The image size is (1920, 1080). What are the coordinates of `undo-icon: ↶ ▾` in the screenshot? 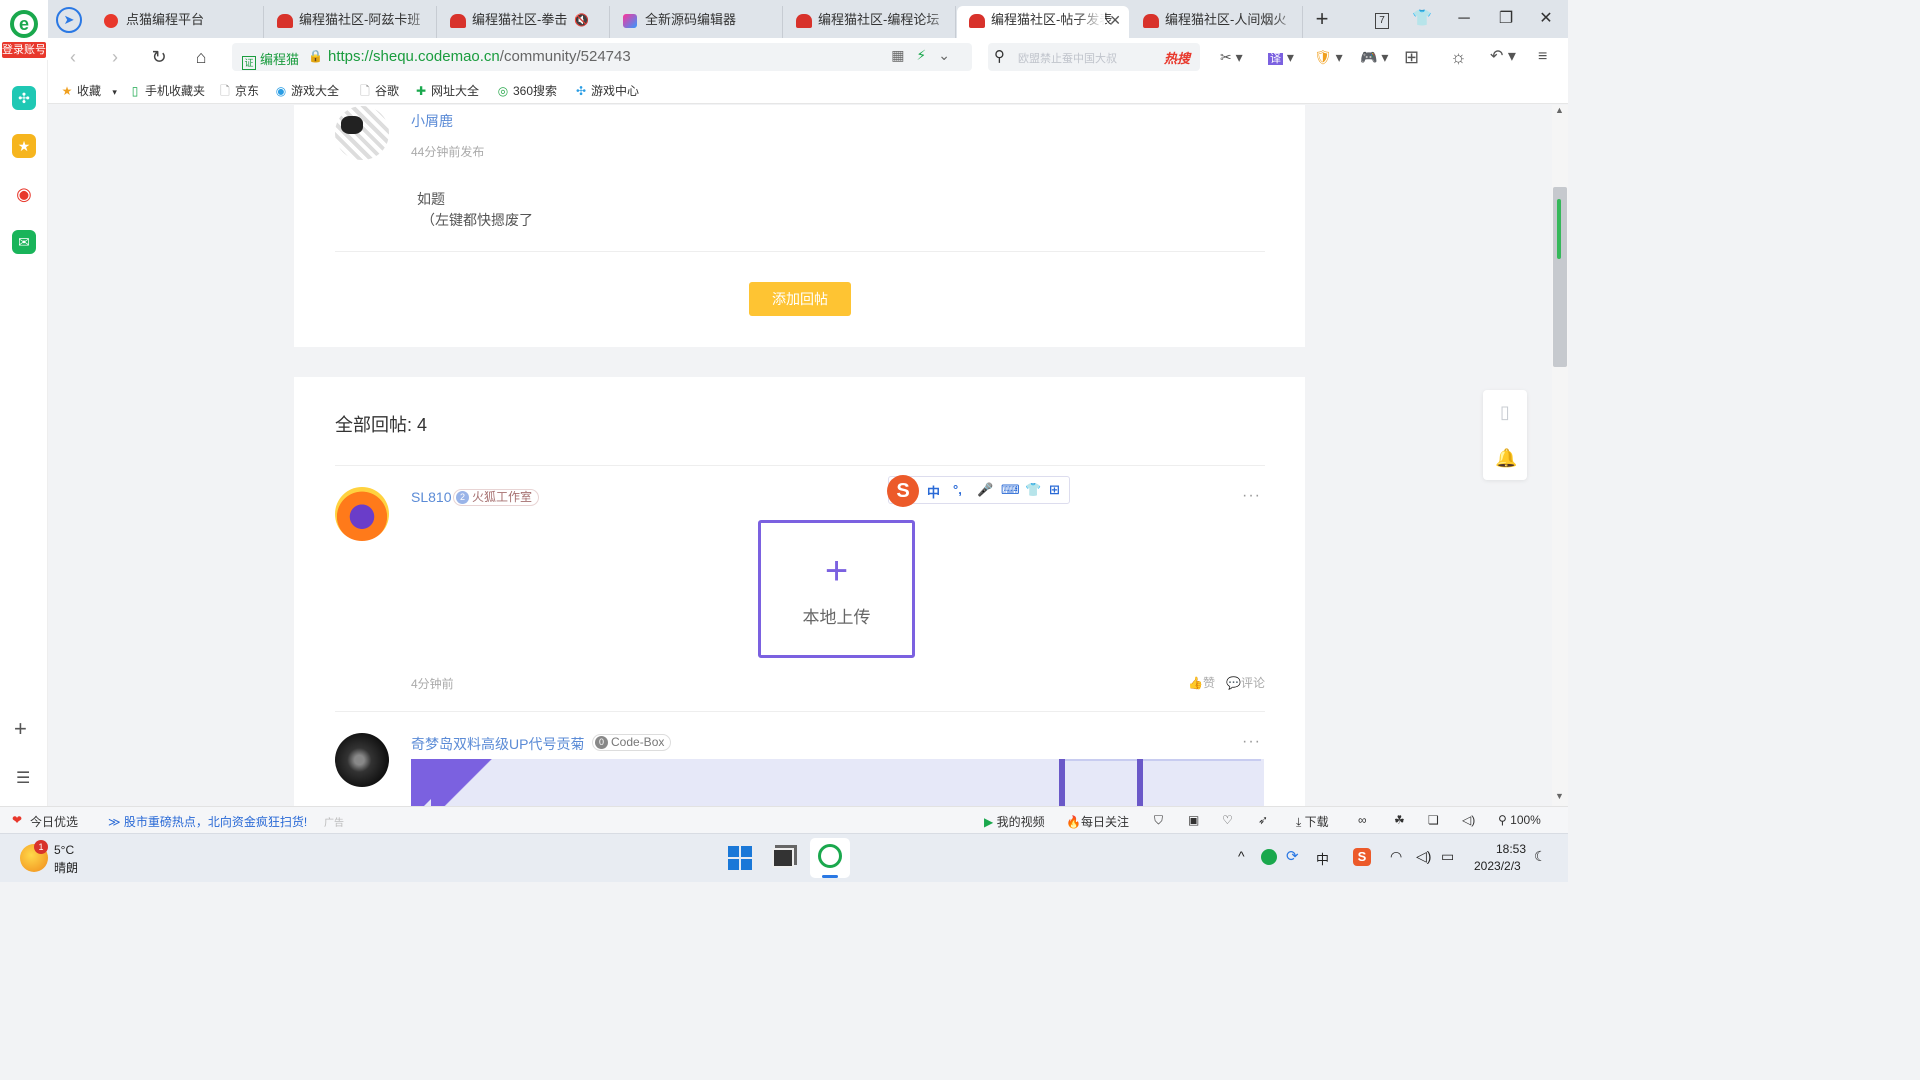 It's located at (1503, 57).